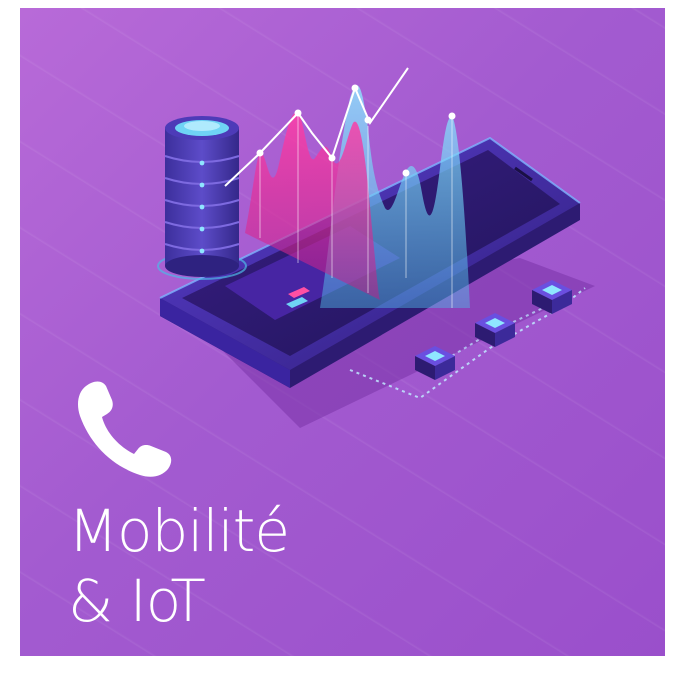  Describe the element at coordinates (202, 198) in the screenshot. I see `database-stack-icon` at that location.